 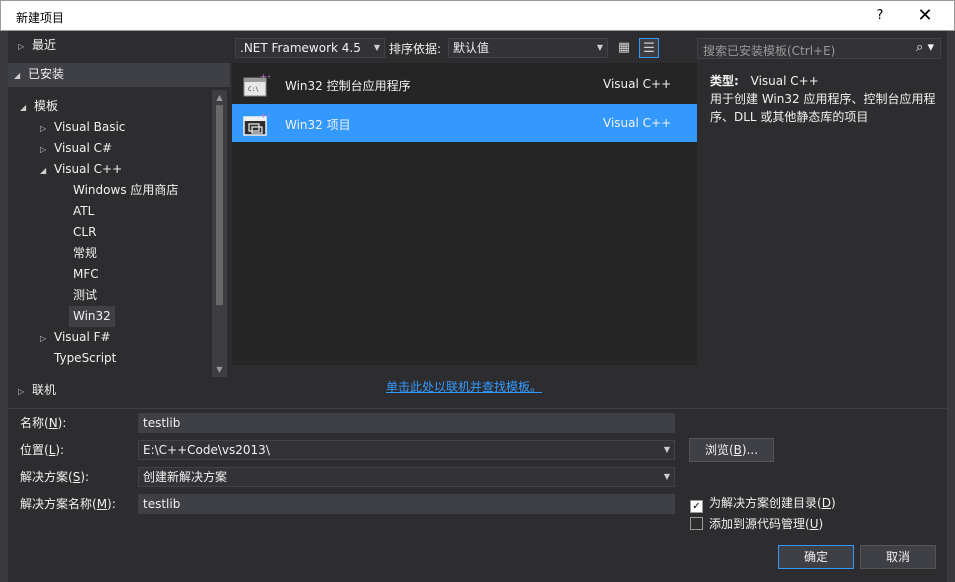 What do you see at coordinates (55, 477) in the screenshot?
I see `solution-label: 解决方案(S):` at bounding box center [55, 477].